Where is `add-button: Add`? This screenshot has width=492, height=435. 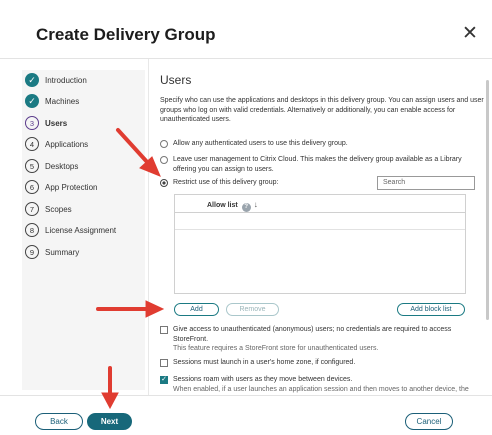 add-button: Add is located at coordinates (196, 309).